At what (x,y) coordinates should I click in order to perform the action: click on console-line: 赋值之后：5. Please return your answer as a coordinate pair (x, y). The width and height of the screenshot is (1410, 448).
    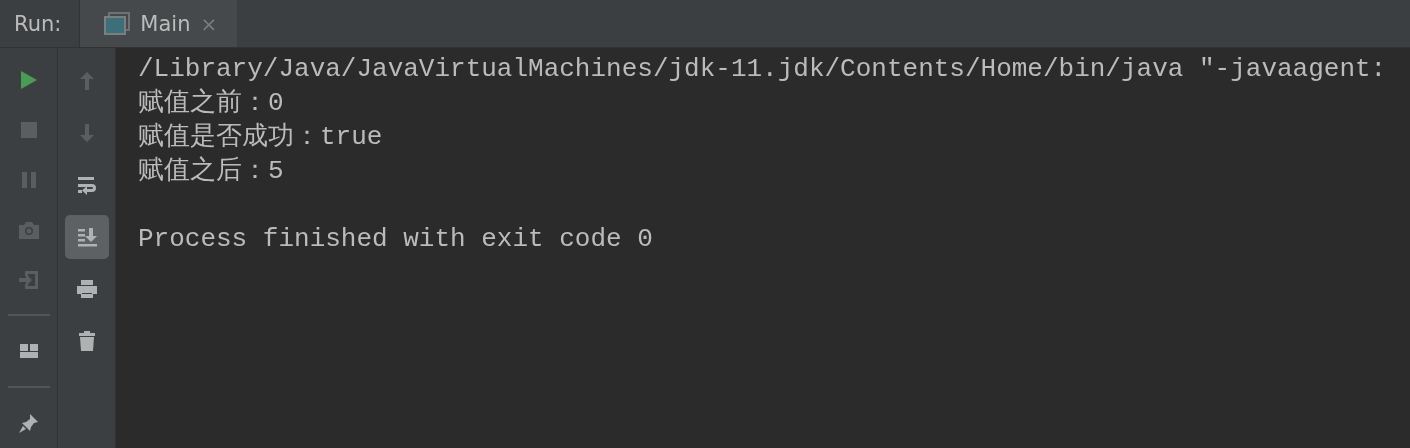
    Looking at the image, I should click on (211, 171).